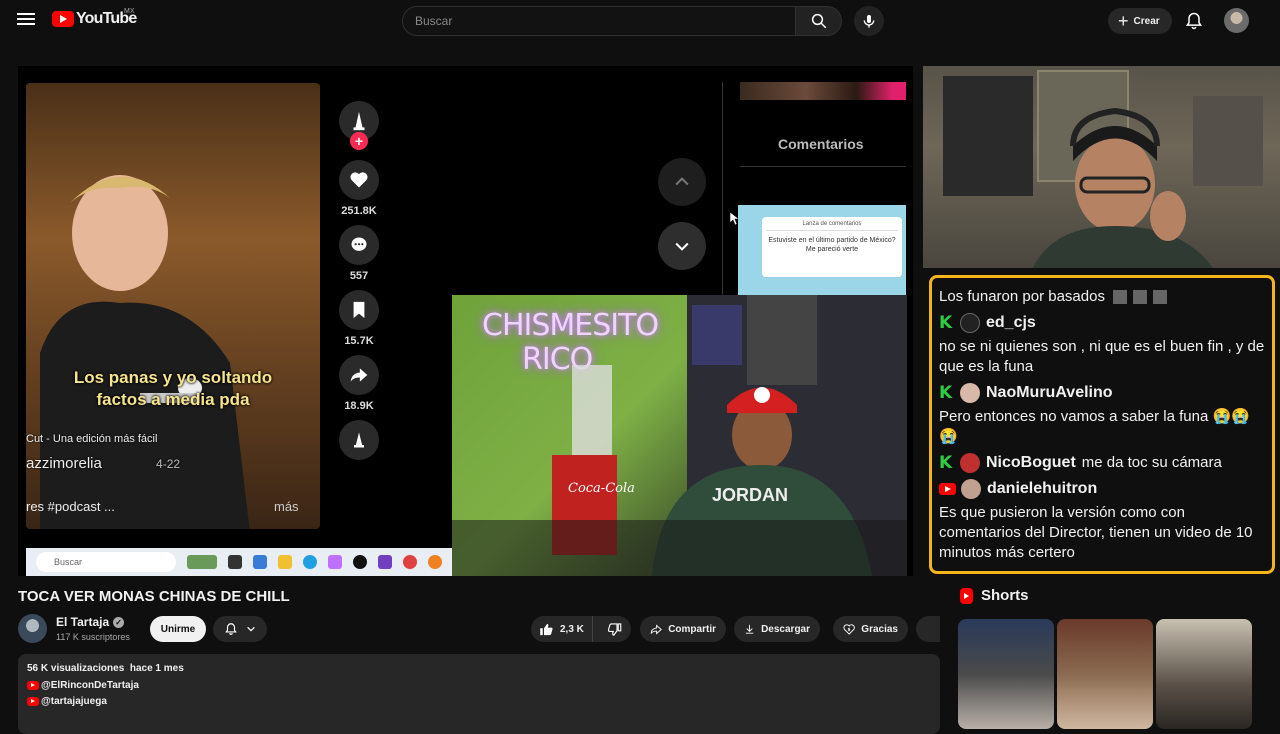 The width and height of the screenshot is (1280, 734). What do you see at coordinates (359, 310) in the screenshot?
I see `bookmark-icon` at bounding box center [359, 310].